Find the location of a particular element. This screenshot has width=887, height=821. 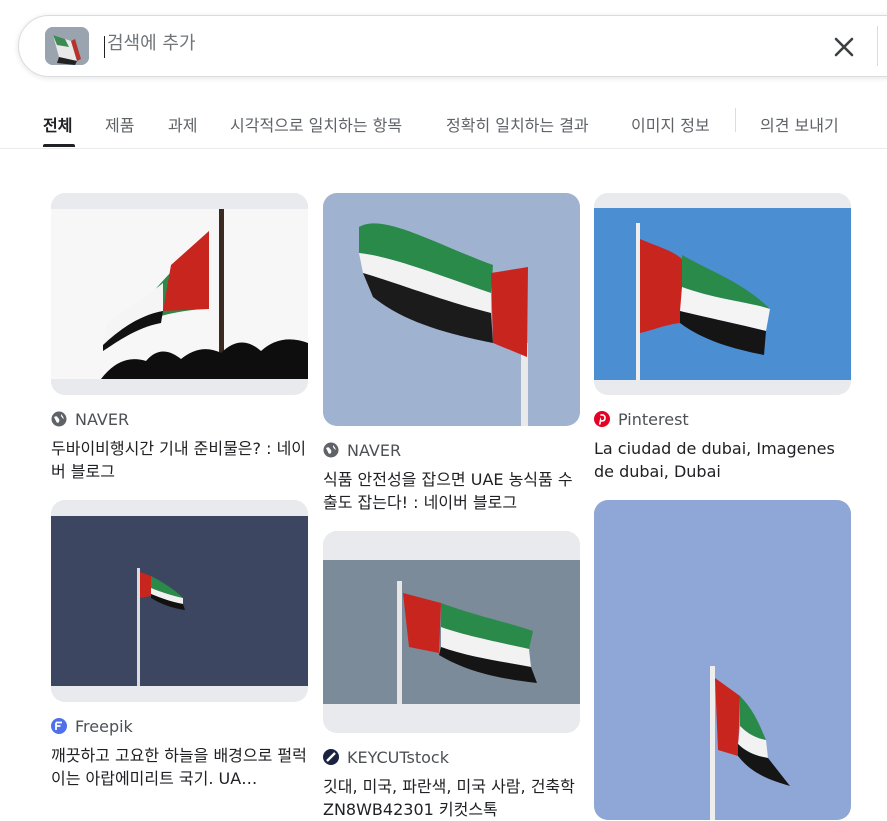

tab-separator is located at coordinates (735, 120).